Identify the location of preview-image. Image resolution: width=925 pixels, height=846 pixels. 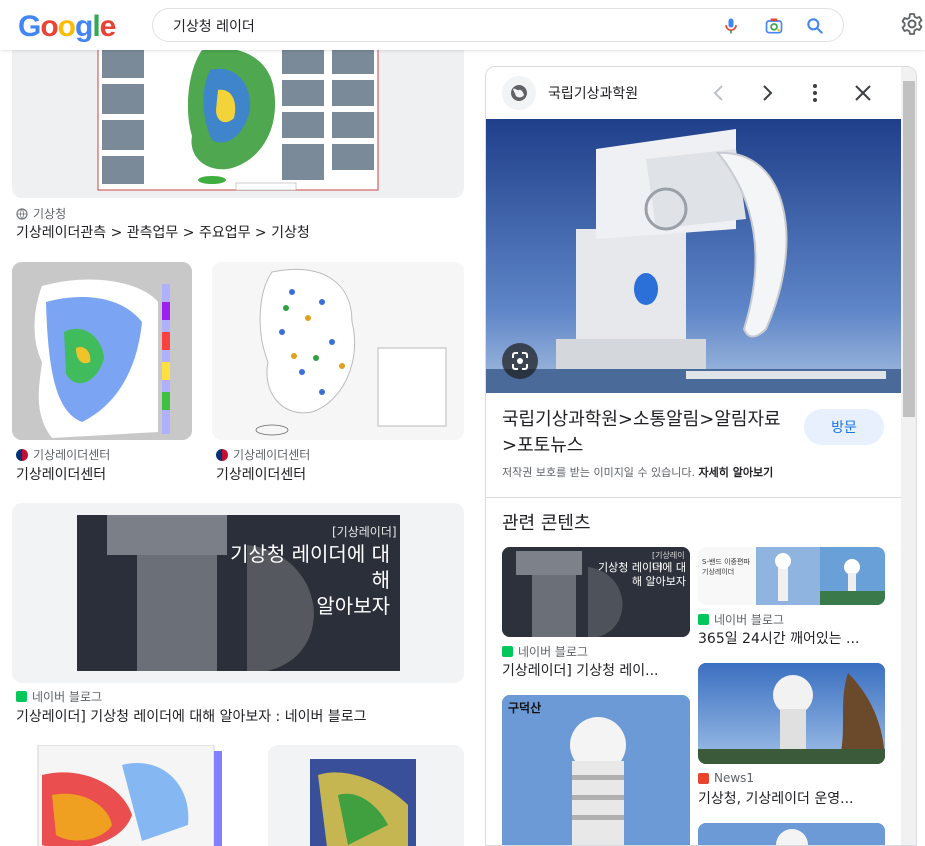
(693, 256).